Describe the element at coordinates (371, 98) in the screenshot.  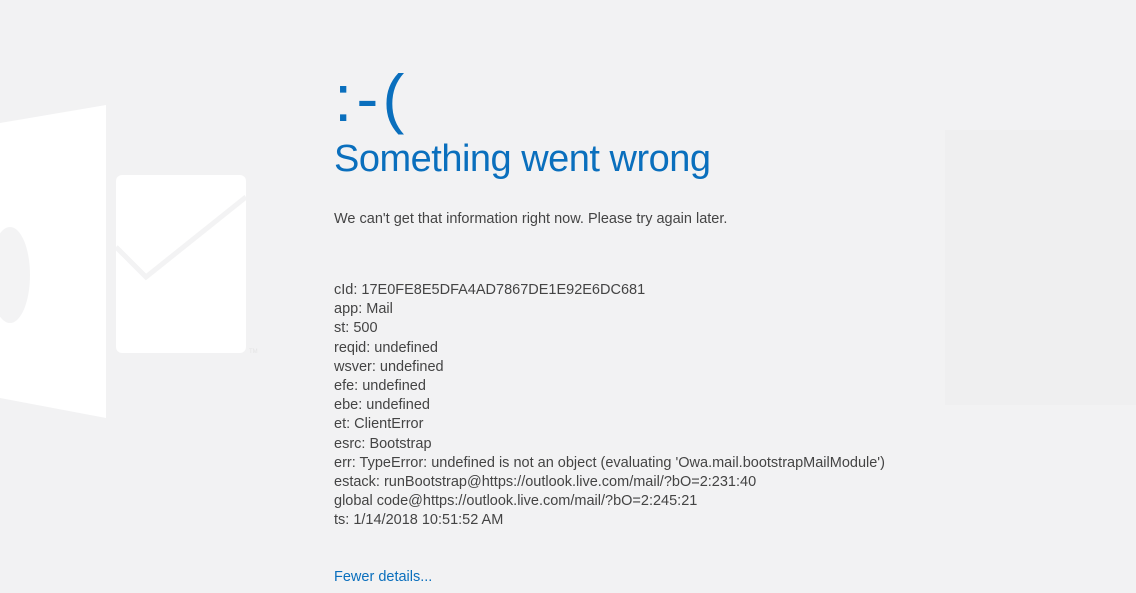
I see `sad-face-emoticon: :-(` at that location.